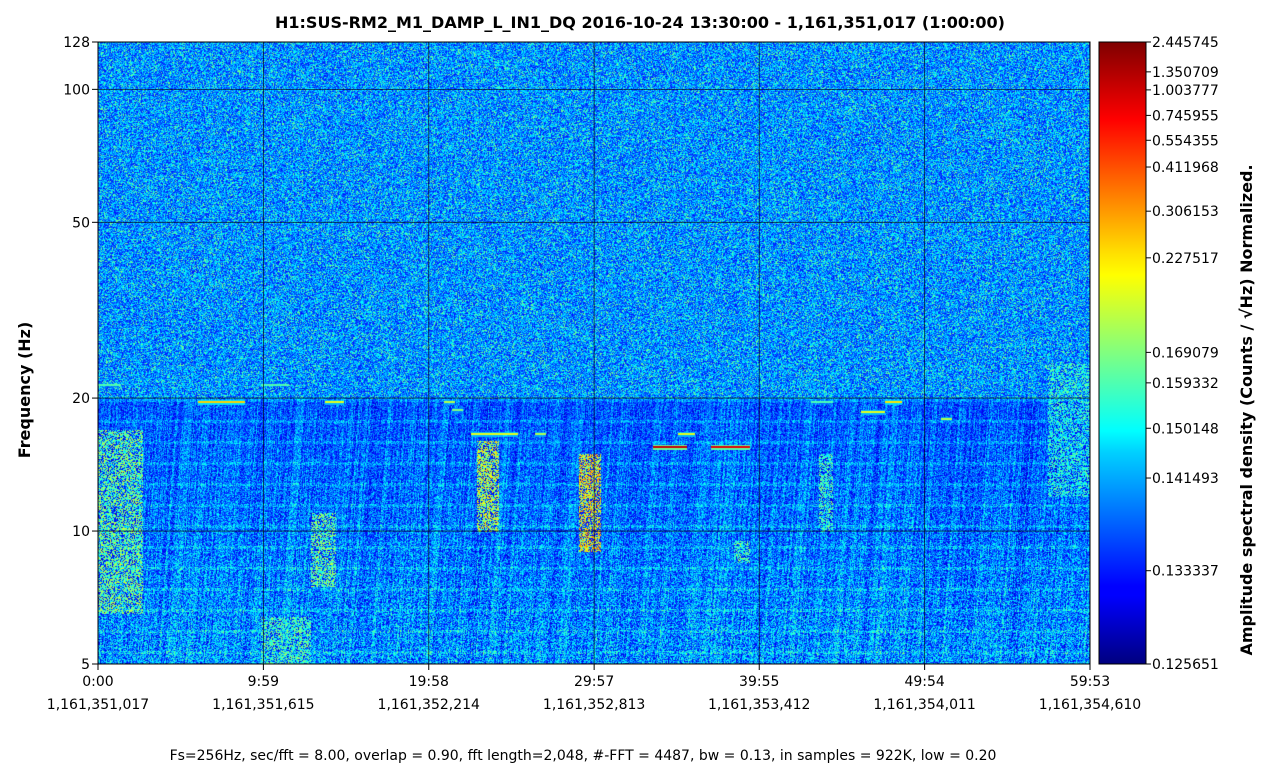 The image size is (1280, 768). I want to click on x-tick-label-gps: 1,161,352,214, so click(429, 705).